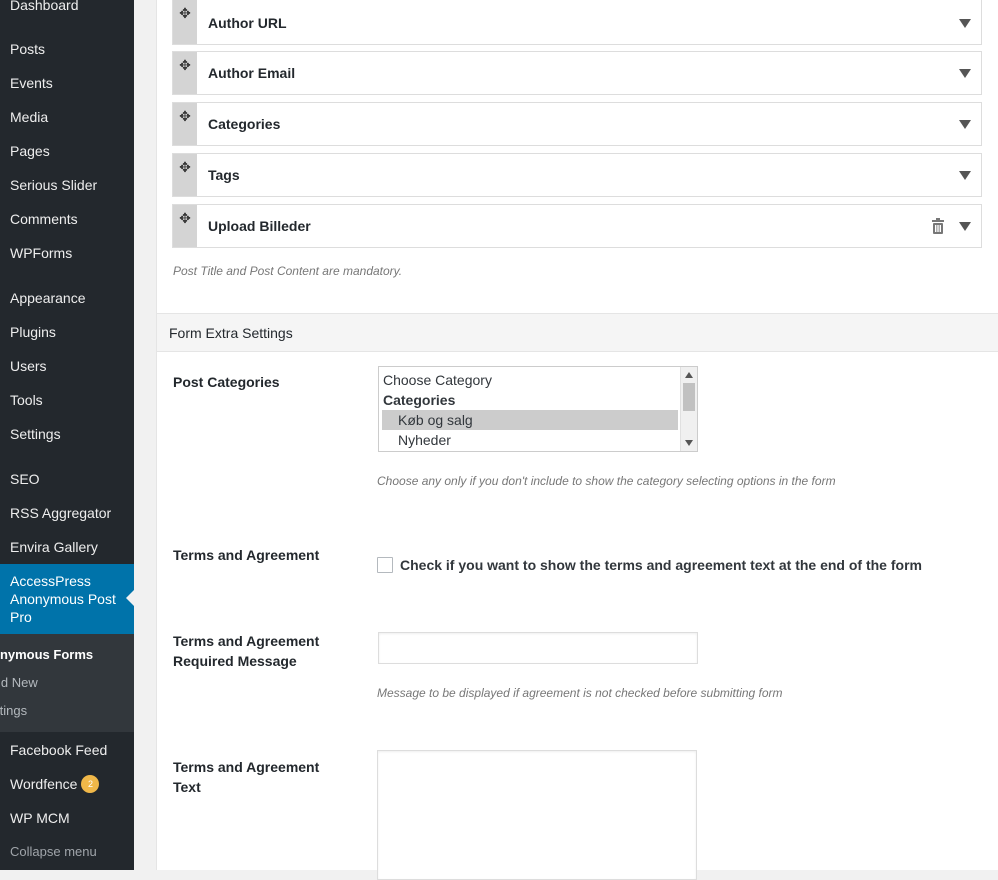 The image size is (998, 880). I want to click on menu-label: Media, so click(29, 117).